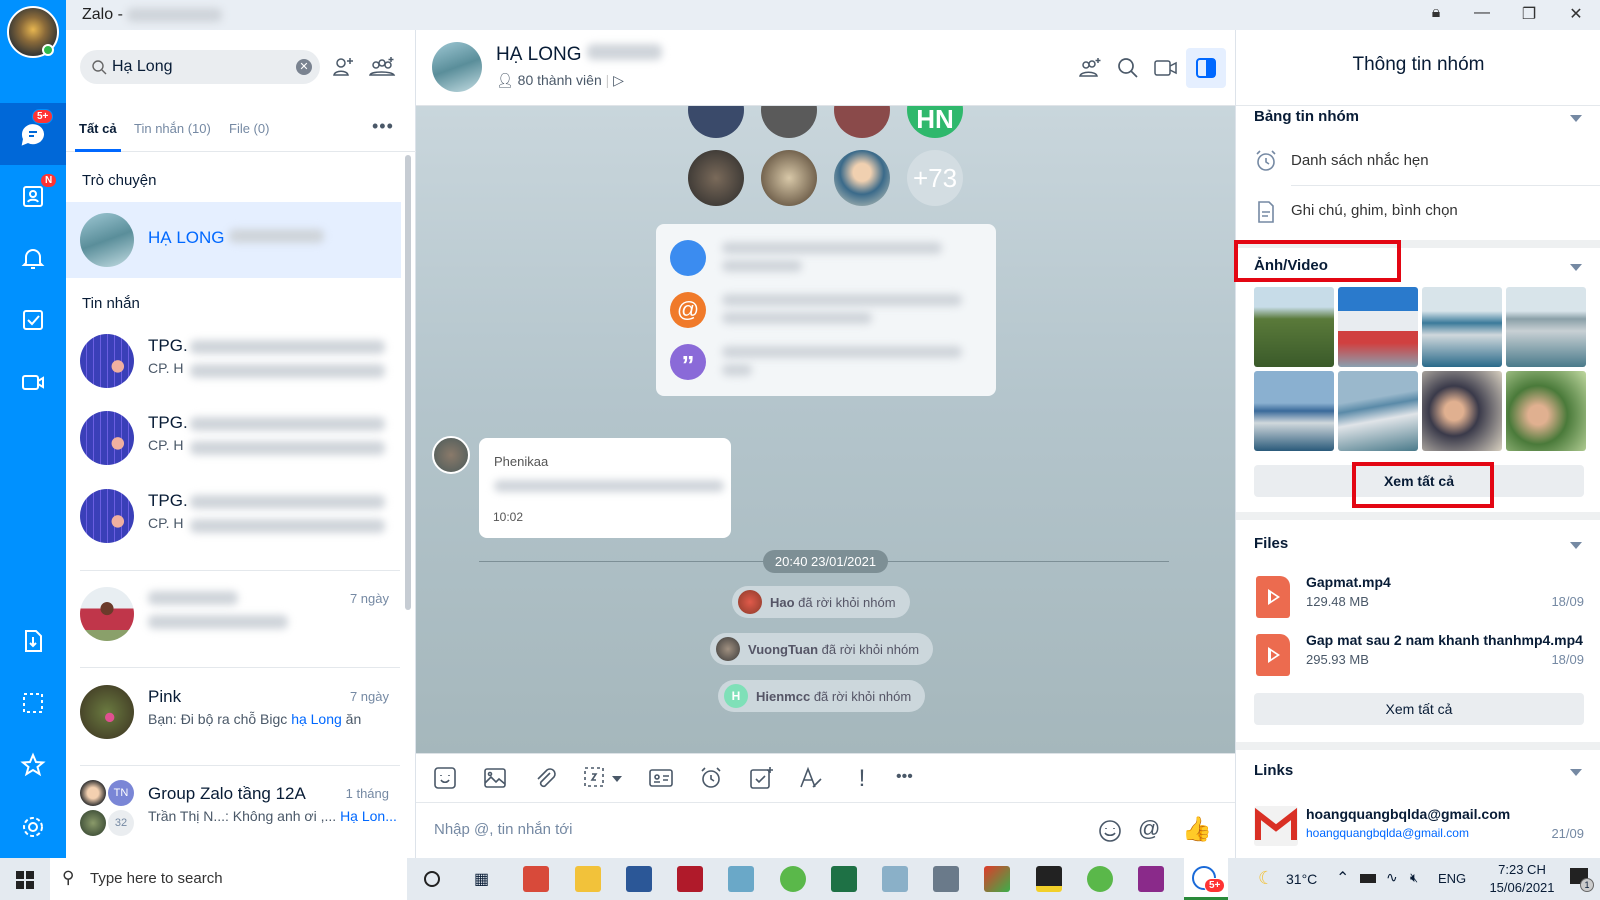 The height and width of the screenshot is (900, 1600). Describe the element at coordinates (408, 382) in the screenshot. I see `scrollbar` at that location.